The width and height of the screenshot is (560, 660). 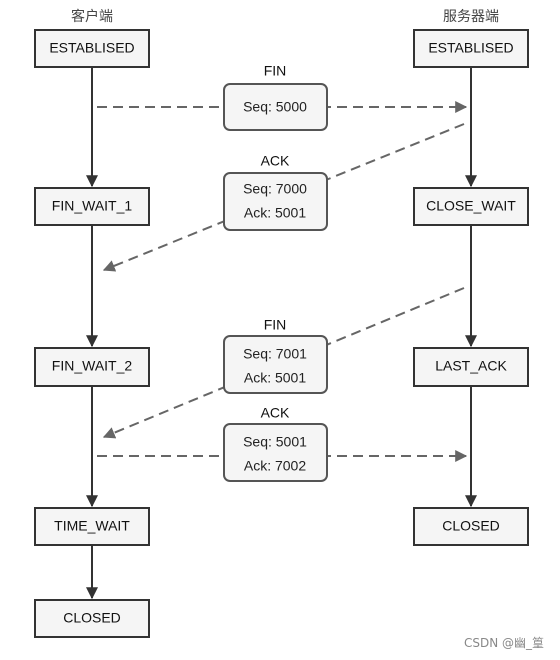 I want to click on watermark: CSDN @幽_篁, so click(x=504, y=642).